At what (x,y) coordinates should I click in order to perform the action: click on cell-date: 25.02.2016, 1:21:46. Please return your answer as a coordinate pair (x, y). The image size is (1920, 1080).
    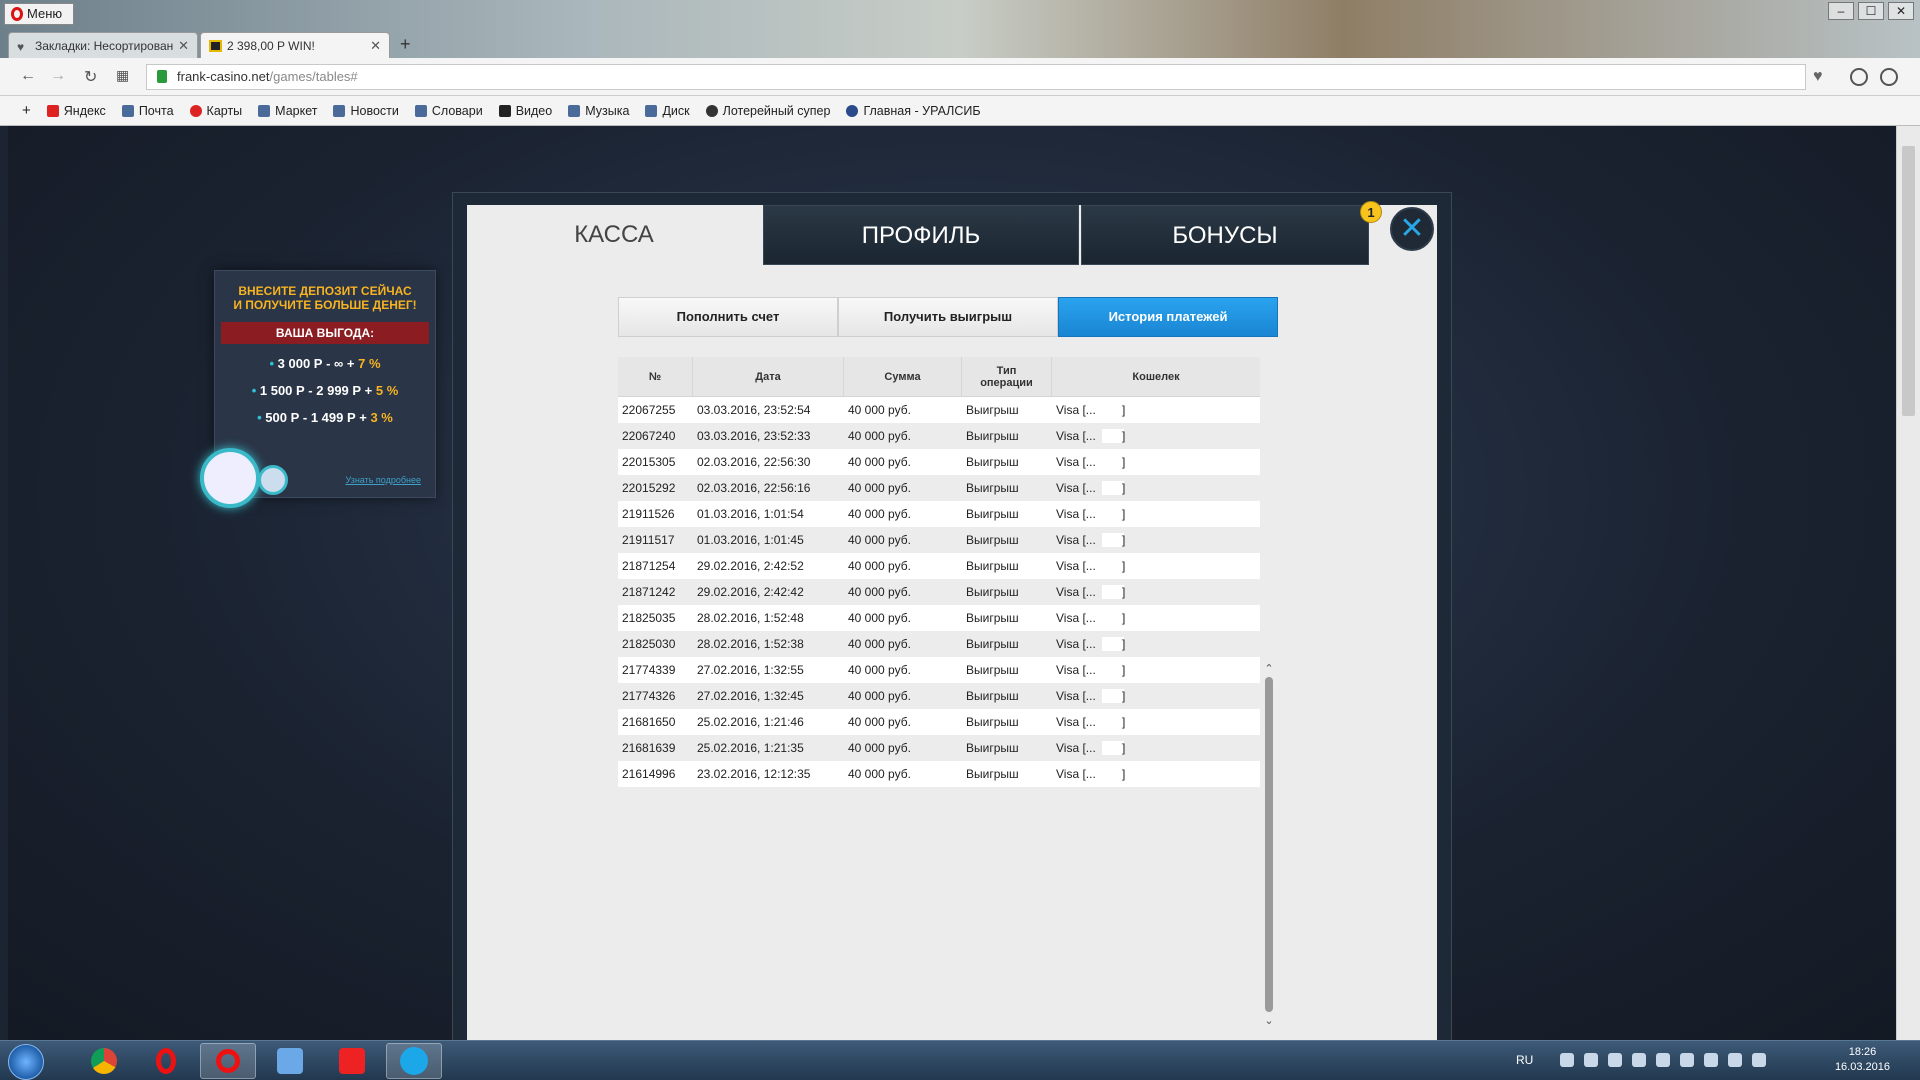
    Looking at the image, I should click on (768, 722).